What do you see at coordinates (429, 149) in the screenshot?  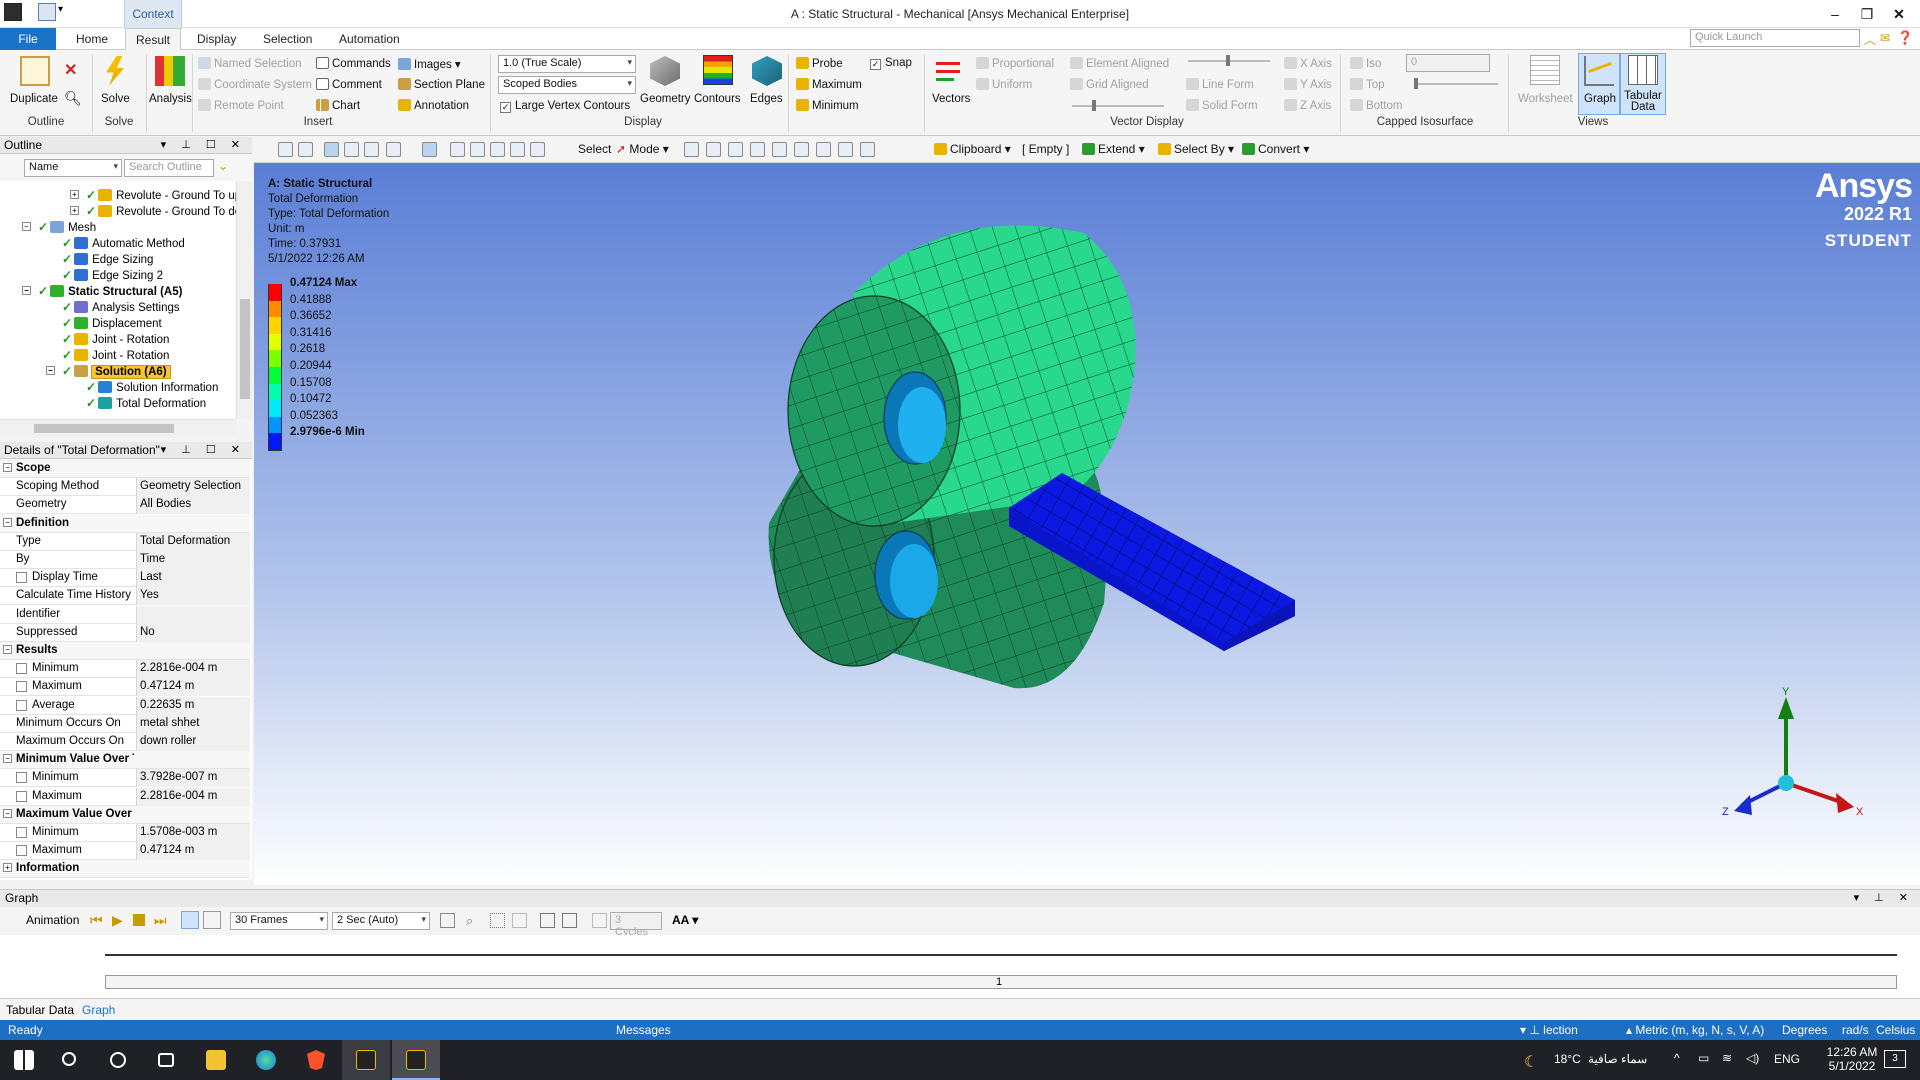 I see `rotate-icon` at bounding box center [429, 149].